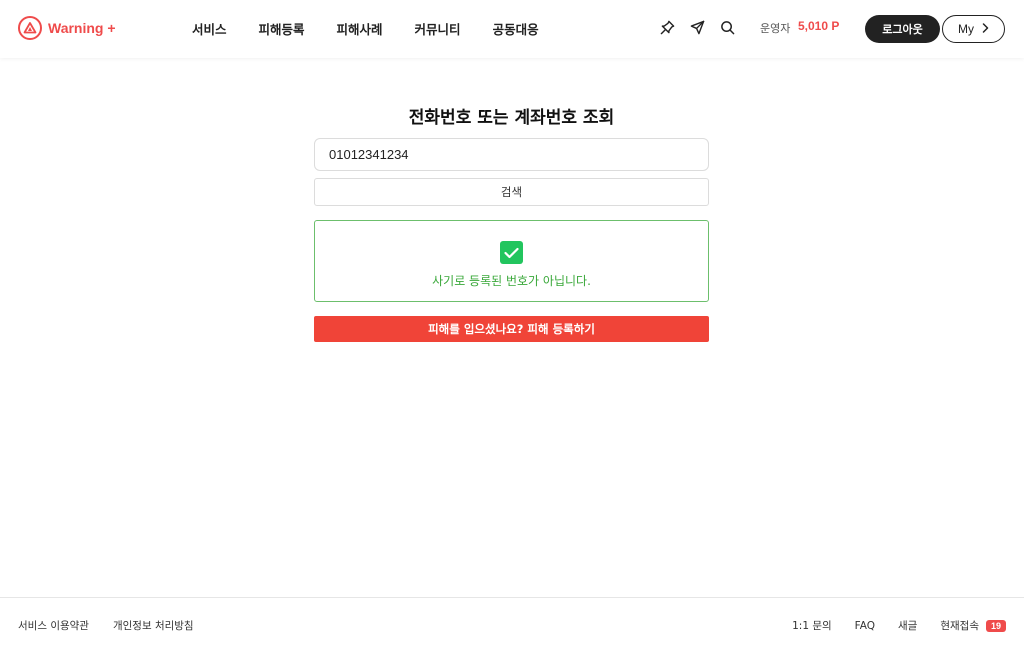  What do you see at coordinates (511, 329) in the screenshot?
I see `report-damage-button: 피해를 입으셨나요? 피해 등록하기` at bounding box center [511, 329].